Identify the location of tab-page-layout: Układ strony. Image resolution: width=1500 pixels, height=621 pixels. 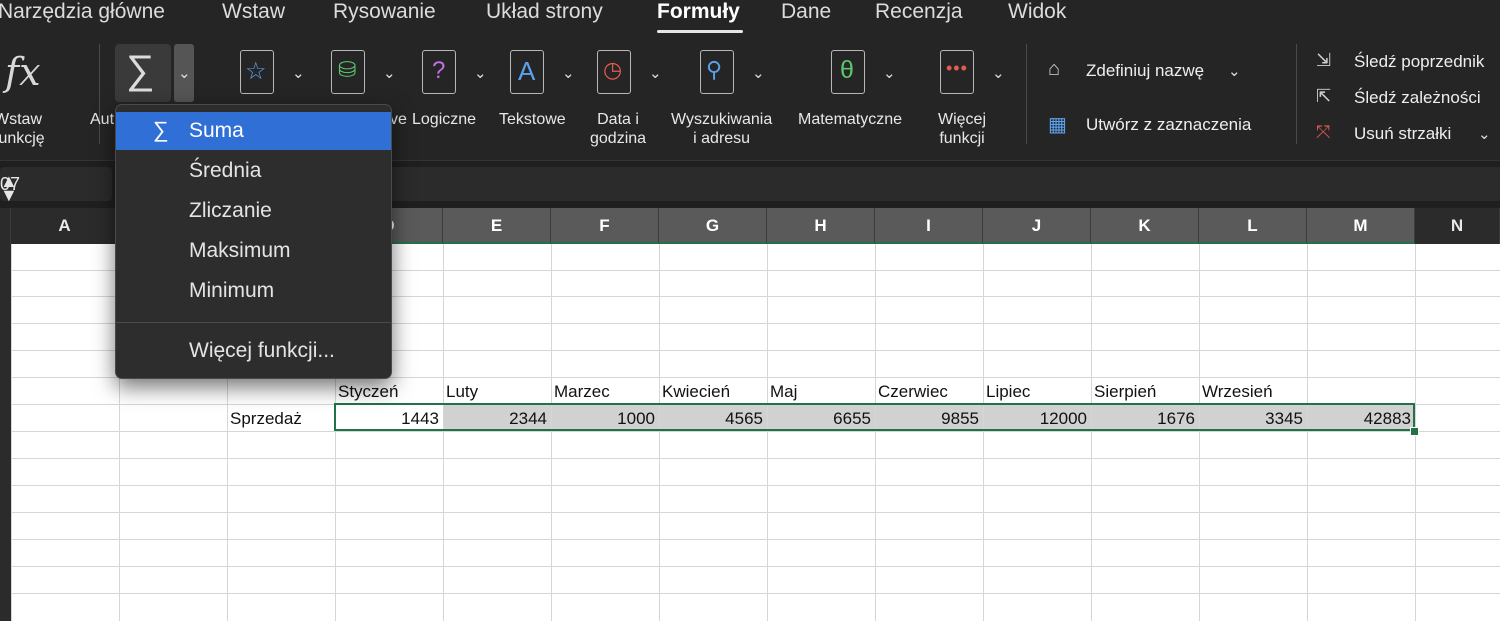
(544, 12).